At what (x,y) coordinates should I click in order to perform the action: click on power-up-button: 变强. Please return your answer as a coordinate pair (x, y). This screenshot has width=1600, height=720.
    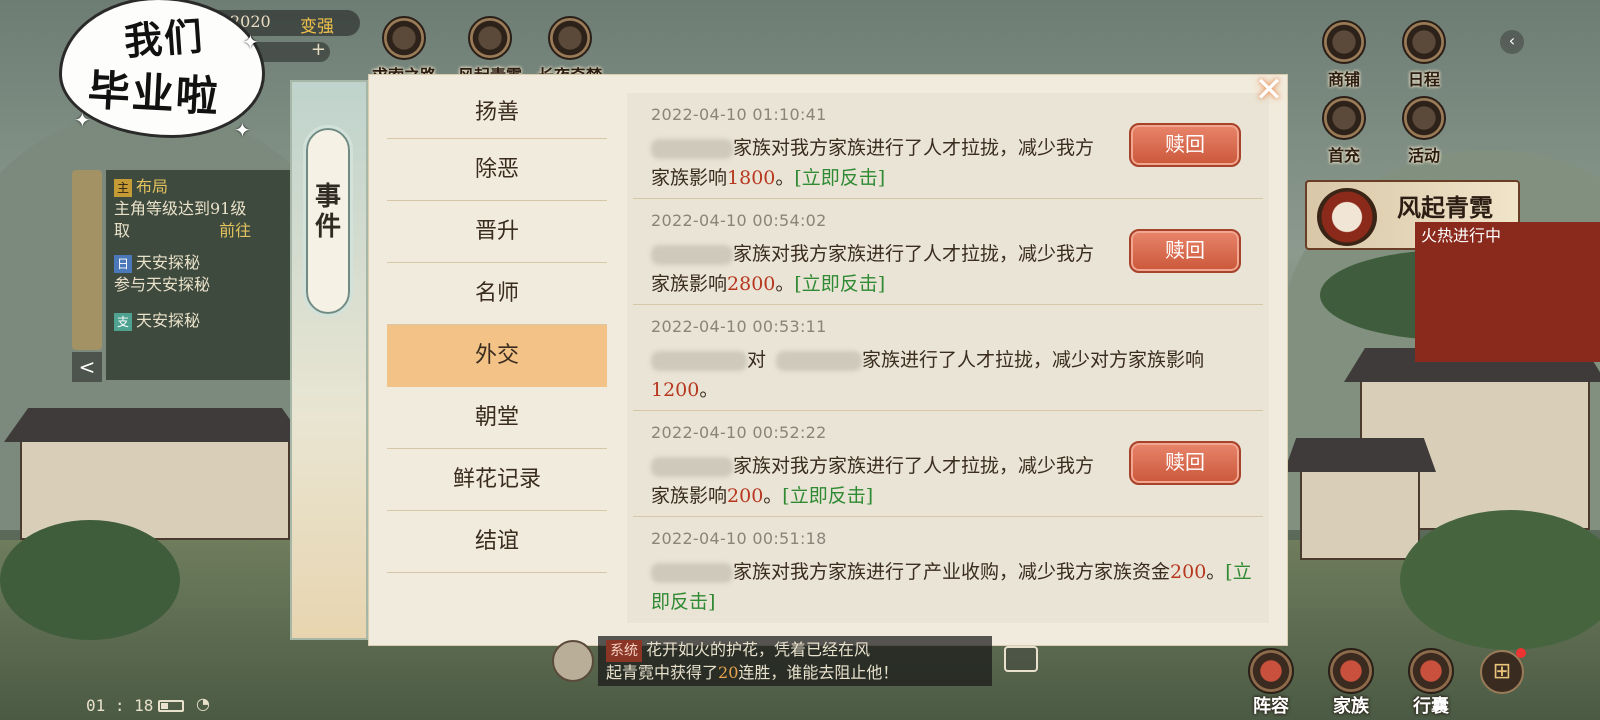
    Looking at the image, I should click on (317, 24).